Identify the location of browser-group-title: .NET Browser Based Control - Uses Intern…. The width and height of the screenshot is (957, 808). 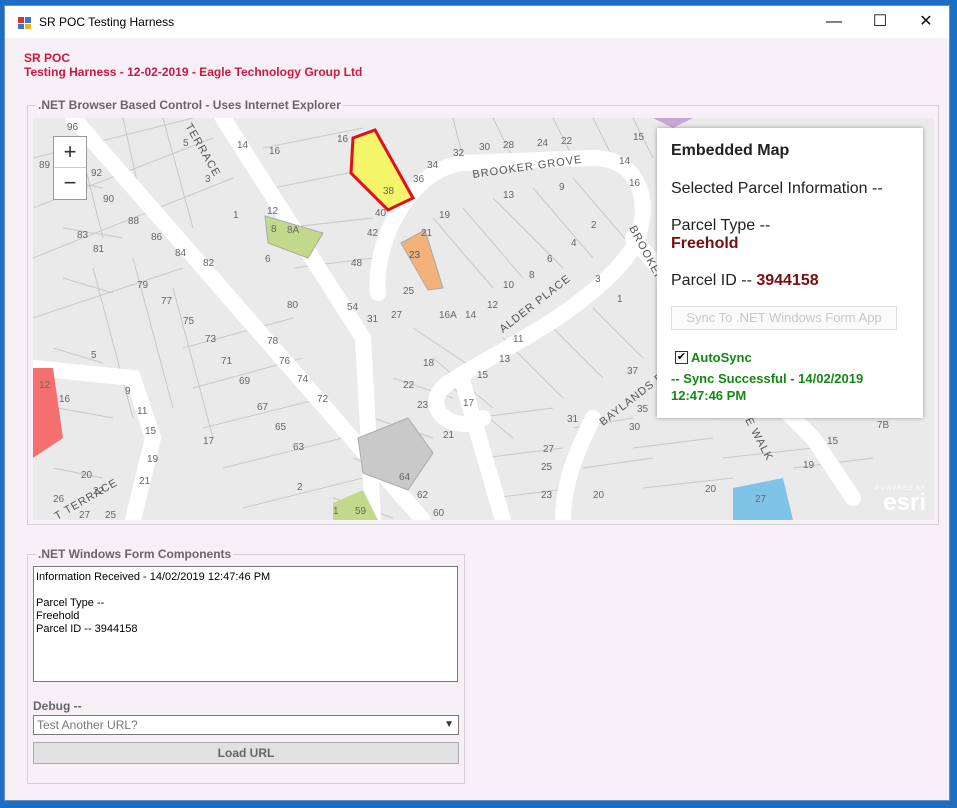
(189, 105).